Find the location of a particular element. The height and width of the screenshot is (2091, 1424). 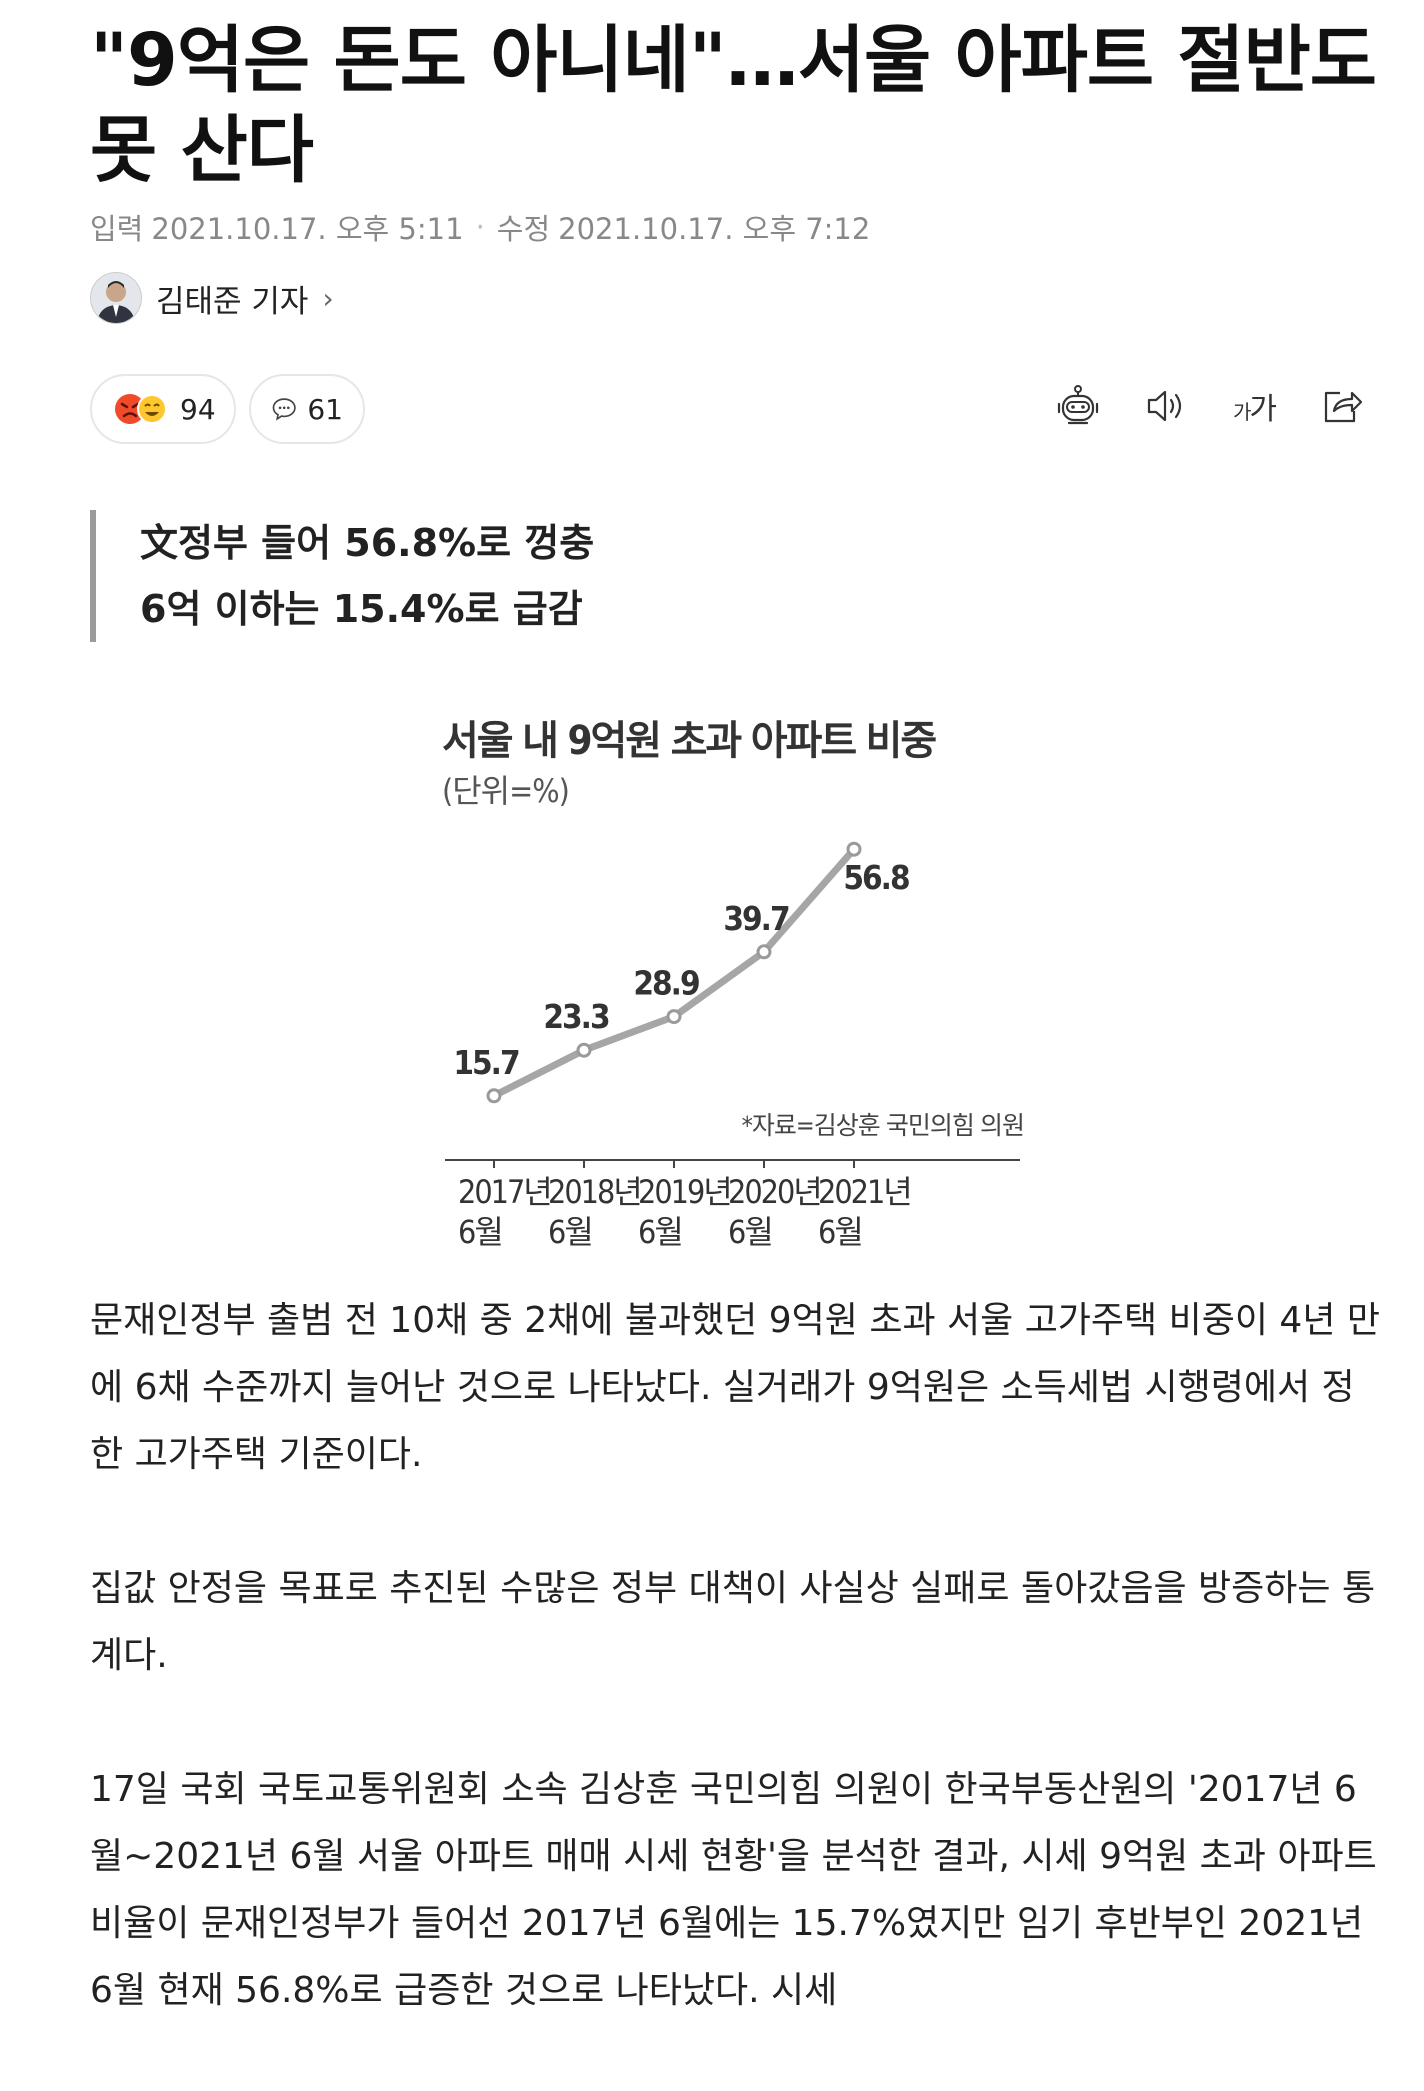

author-link: 김태준 기자 › is located at coordinates (212, 298).